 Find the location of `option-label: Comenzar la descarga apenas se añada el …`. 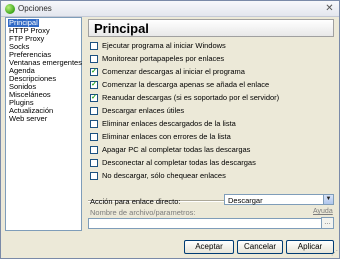

option-label: Comenzar la descarga apenas se añada el … is located at coordinates (186, 84).